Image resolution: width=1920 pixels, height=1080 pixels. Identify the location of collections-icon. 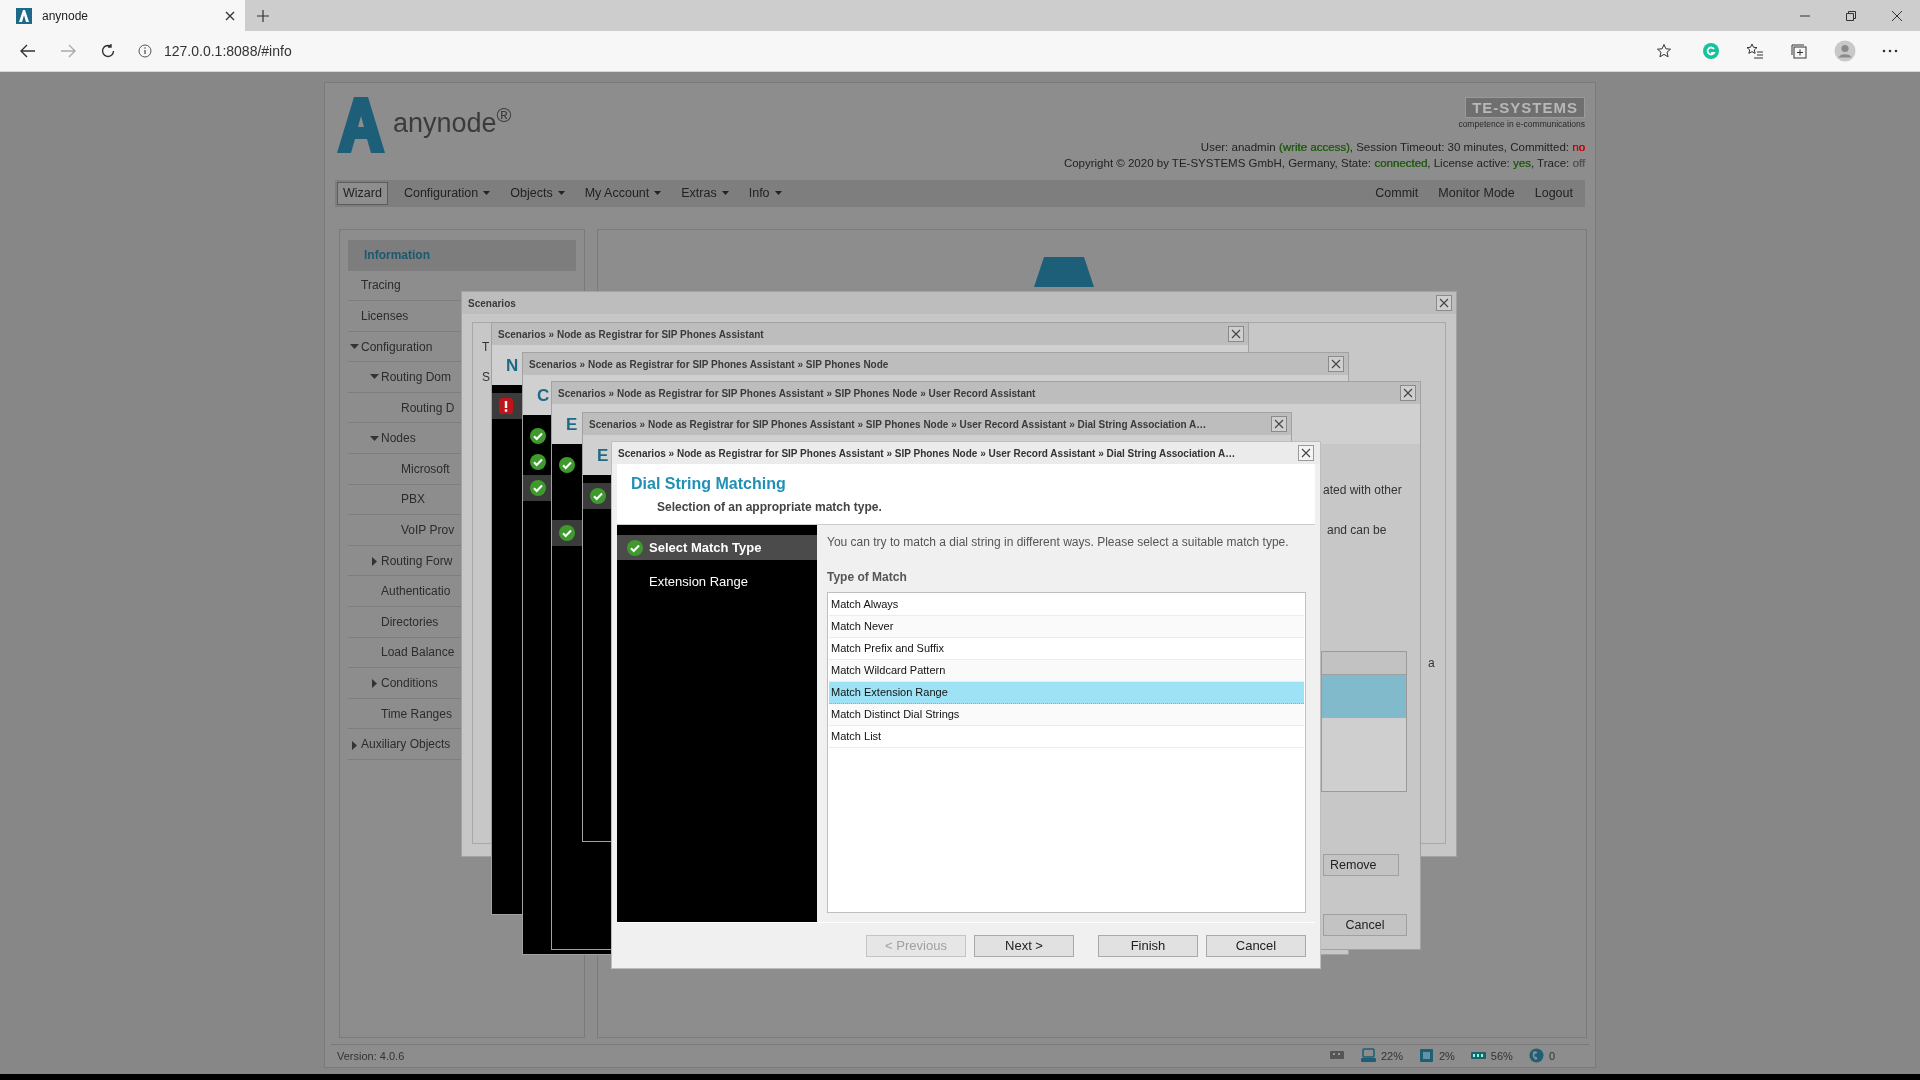
(1799, 51).